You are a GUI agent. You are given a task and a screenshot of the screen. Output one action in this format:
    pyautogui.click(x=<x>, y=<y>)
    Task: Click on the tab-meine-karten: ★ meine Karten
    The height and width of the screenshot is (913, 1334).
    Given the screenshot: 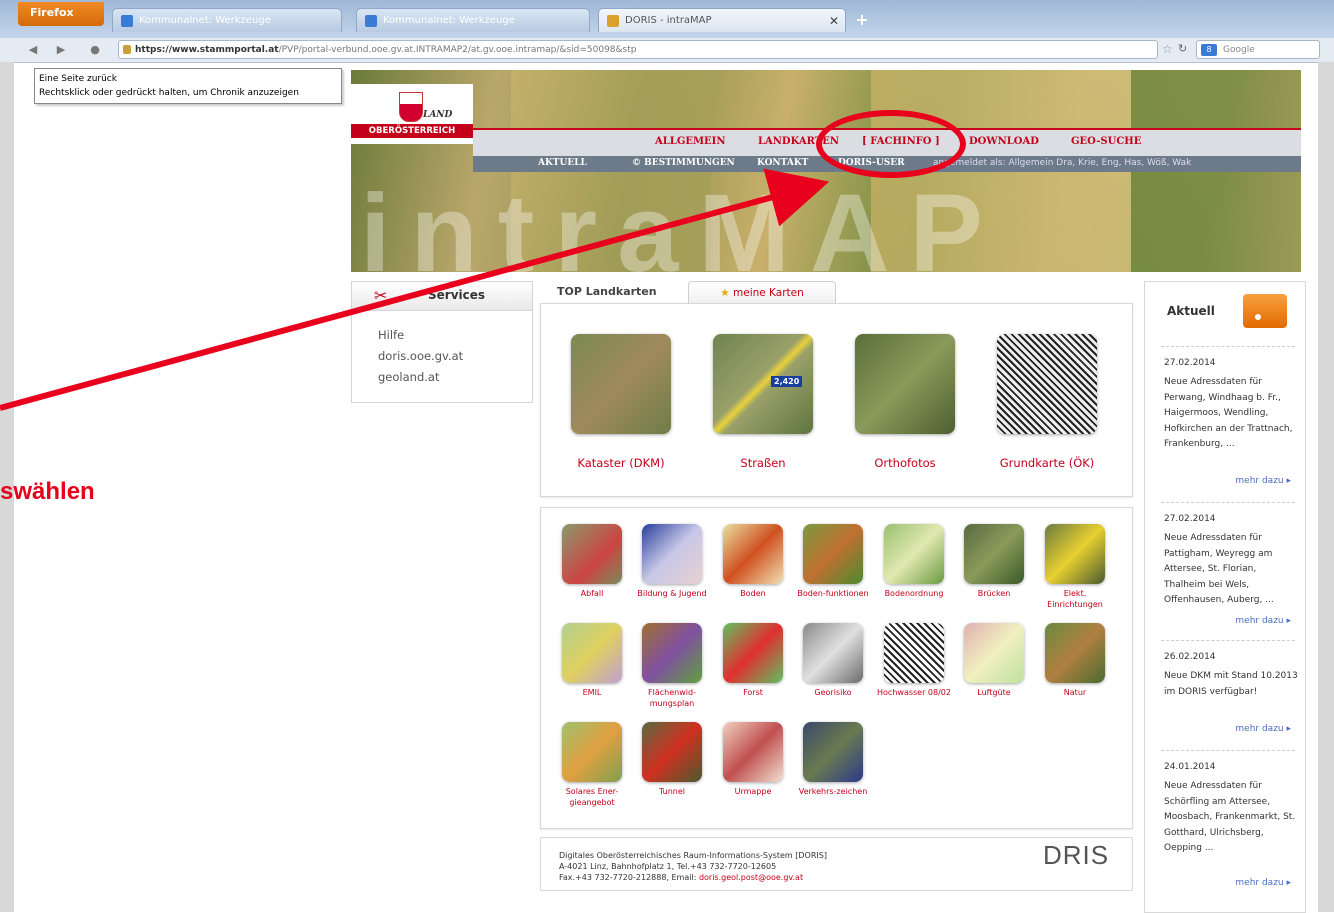 What is the action you would take?
    pyautogui.click(x=762, y=292)
    